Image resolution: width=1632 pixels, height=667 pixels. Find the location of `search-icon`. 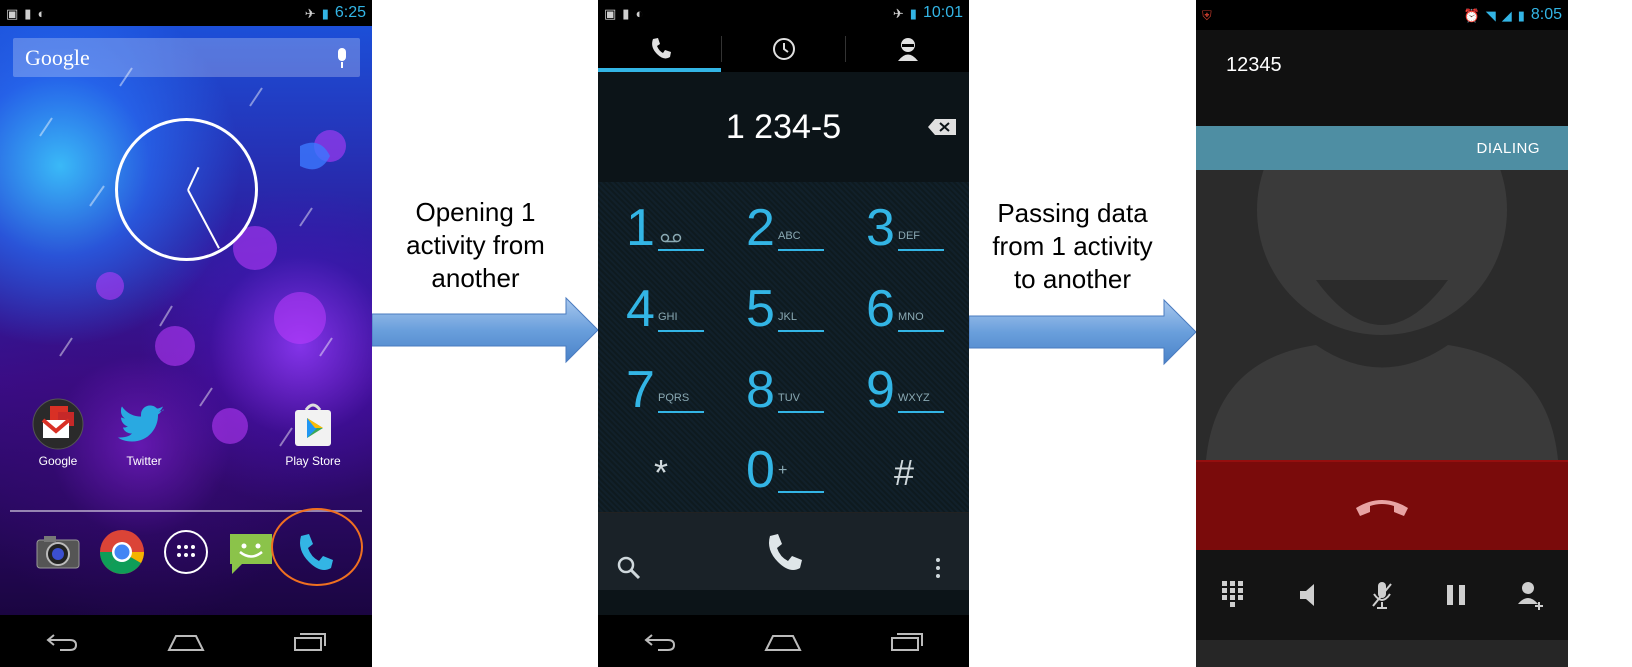

search-icon is located at coordinates (629, 570).